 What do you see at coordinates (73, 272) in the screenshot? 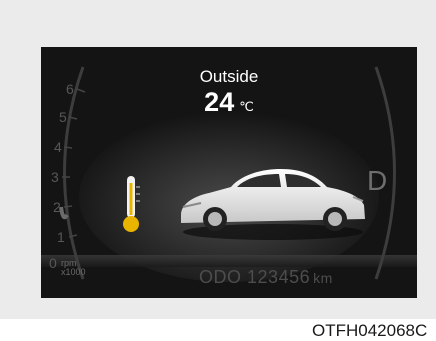
I see `tach-unit-multiplier: x1000` at bounding box center [73, 272].